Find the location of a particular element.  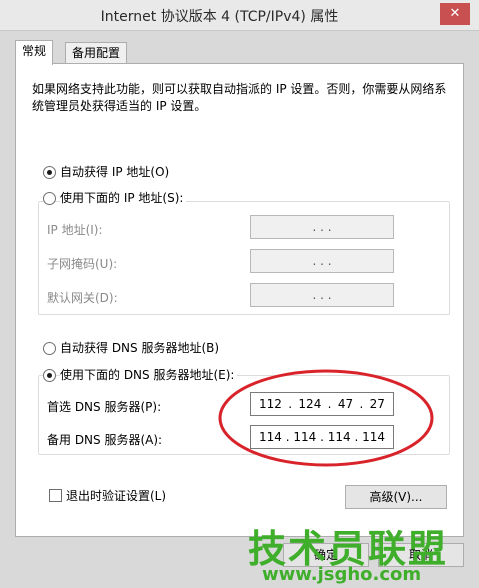

close-button: ✕ is located at coordinates (455, 14).